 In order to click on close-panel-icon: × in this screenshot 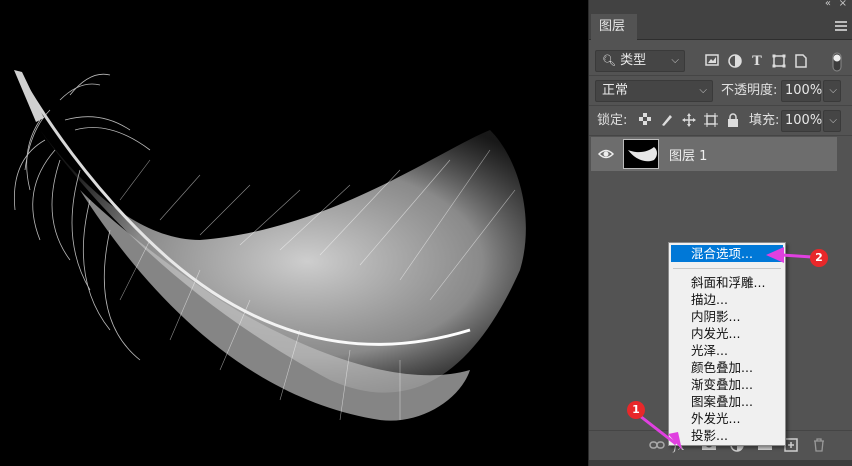, I will do `click(843, 4)`.